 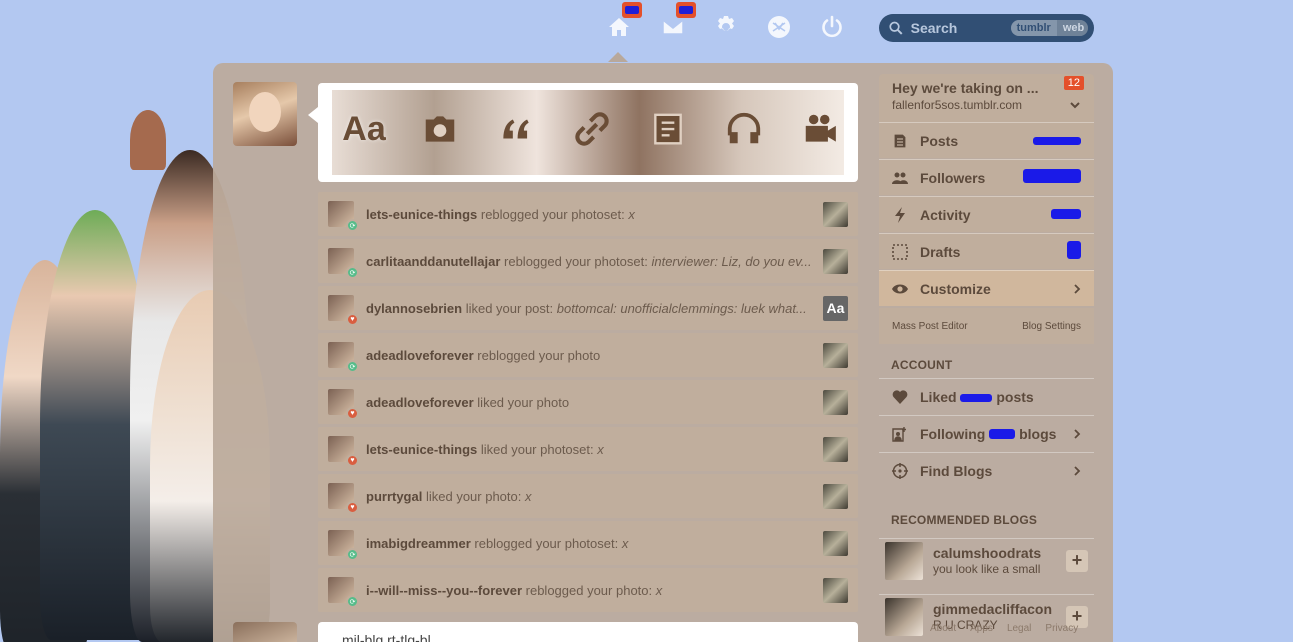 I want to click on recommended-blog: calumshoodrats you look like a small +, so click(x=986, y=560).